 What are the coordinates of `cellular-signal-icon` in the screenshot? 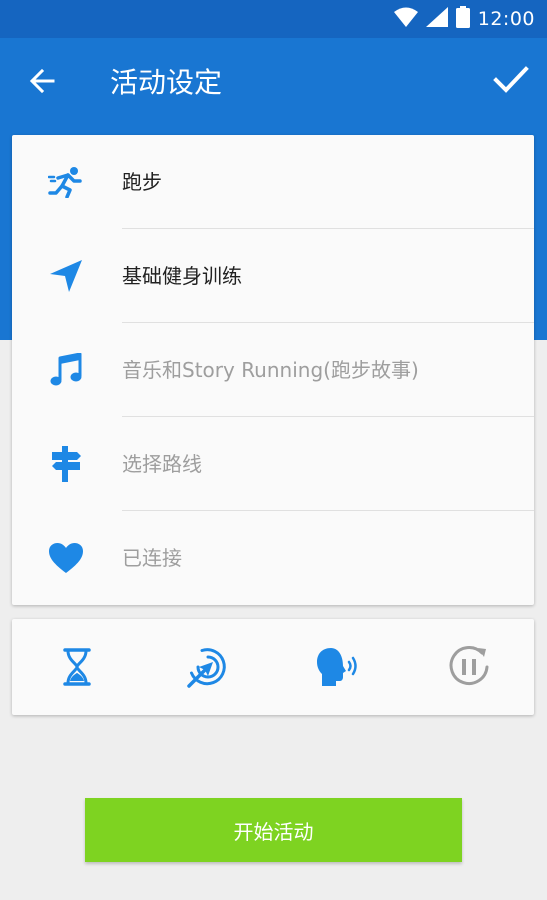 It's located at (436, 19).